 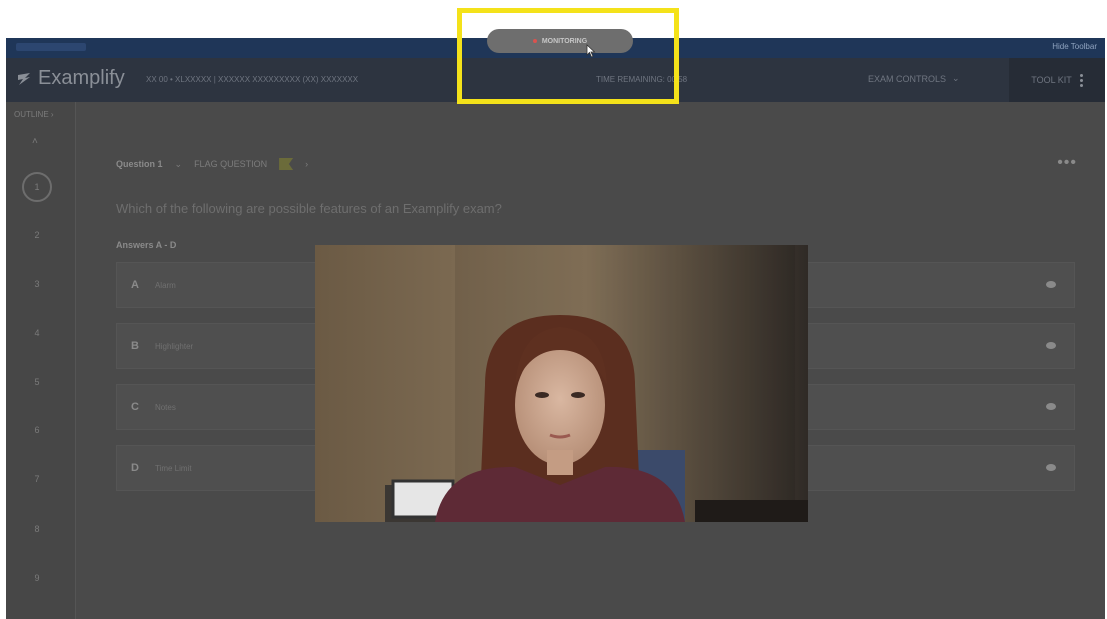 I want to click on outline-label: OUTLINE, so click(x=31, y=114).